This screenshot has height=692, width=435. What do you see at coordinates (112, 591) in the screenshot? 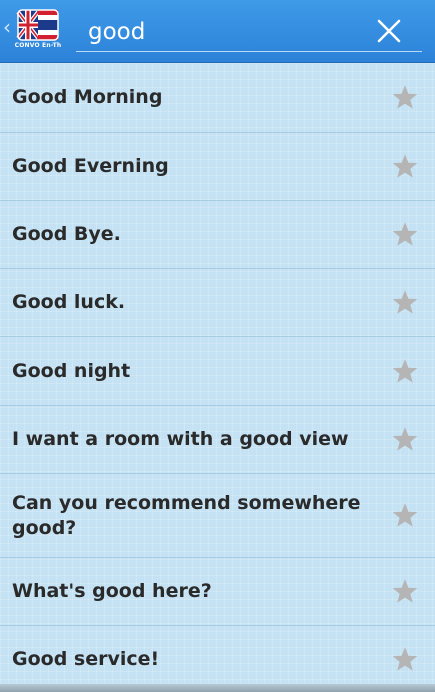
I see `phrase-text: What's good here?` at bounding box center [112, 591].